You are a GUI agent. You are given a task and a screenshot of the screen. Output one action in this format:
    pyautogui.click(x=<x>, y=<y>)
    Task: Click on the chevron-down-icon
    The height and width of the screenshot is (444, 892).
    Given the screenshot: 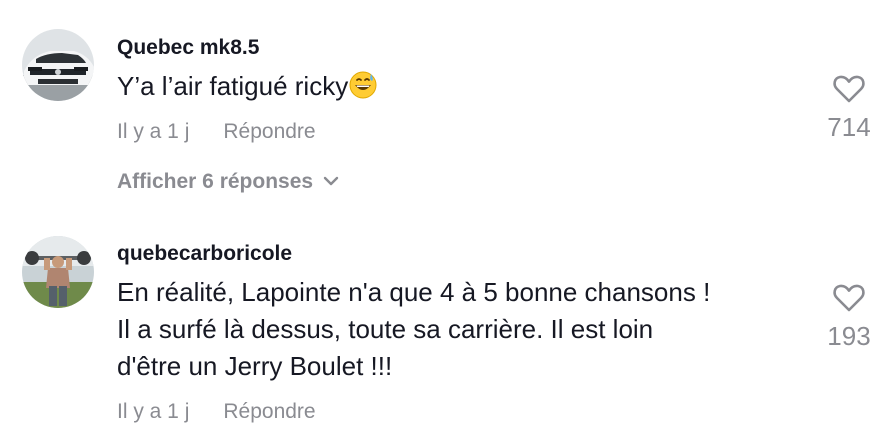 What is the action you would take?
    pyautogui.click(x=331, y=181)
    